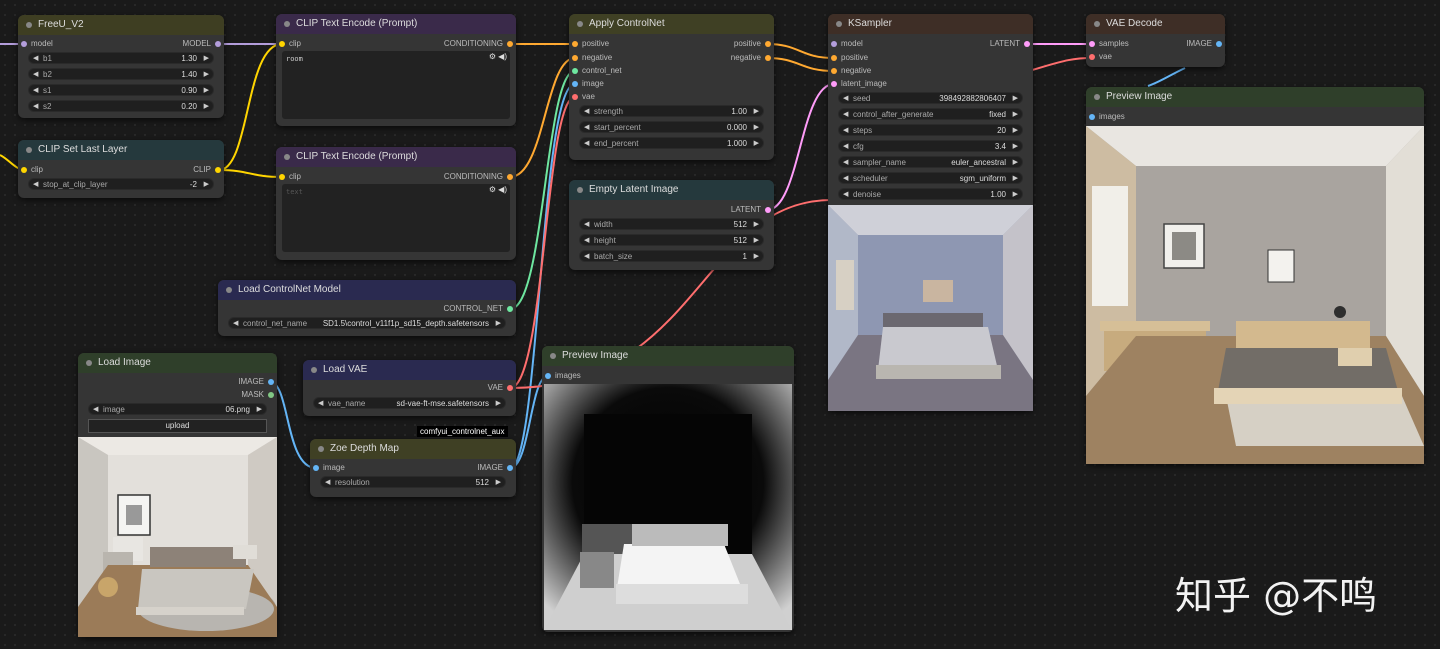  I want to click on input-slot-latent-image, so click(834, 84).